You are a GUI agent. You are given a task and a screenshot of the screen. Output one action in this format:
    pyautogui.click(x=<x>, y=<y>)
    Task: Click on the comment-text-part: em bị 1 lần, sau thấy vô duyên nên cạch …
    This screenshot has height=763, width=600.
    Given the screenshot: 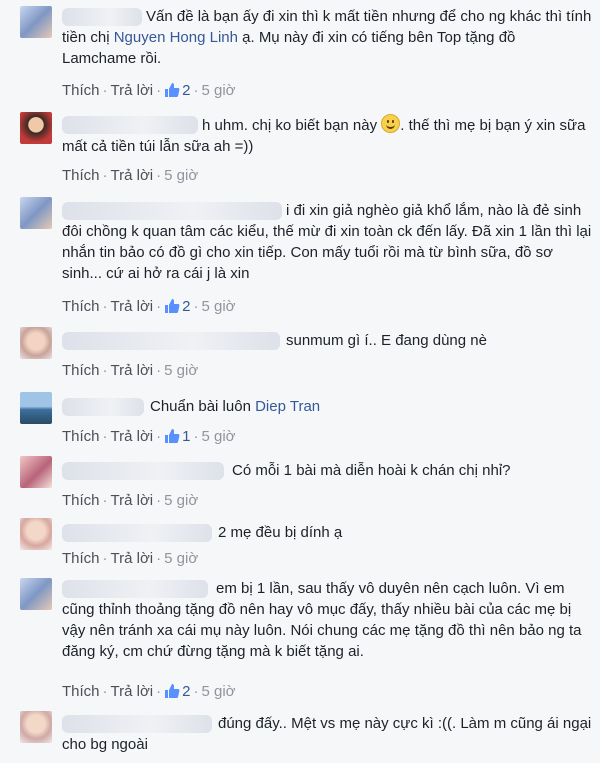 What is the action you would take?
    pyautogui.click(x=322, y=620)
    